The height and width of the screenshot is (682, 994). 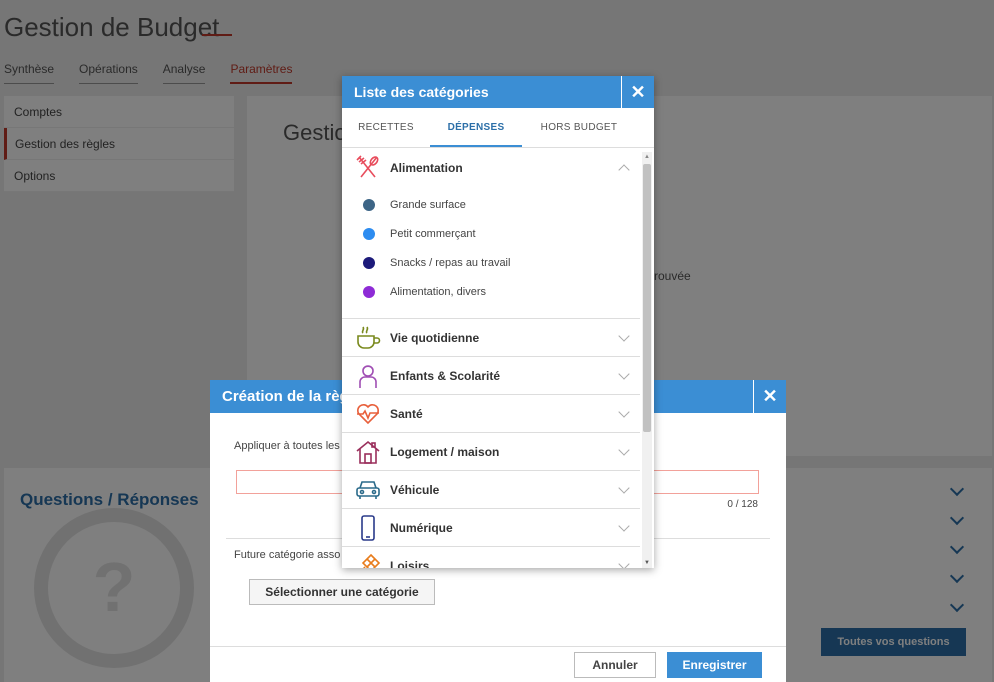 I want to click on scroll-down-icon: ▼, so click(x=647, y=563).